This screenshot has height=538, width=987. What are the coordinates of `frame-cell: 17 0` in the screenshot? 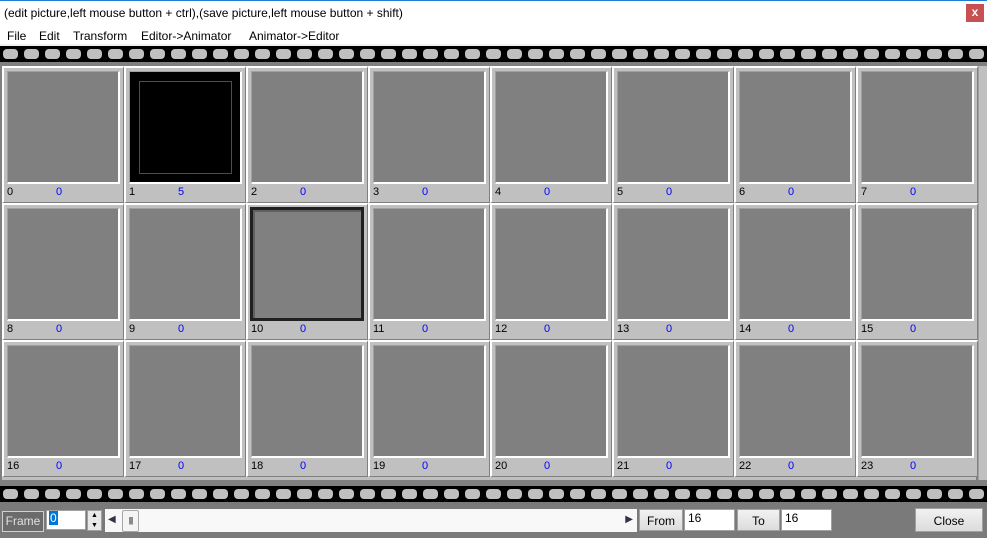 It's located at (185, 408).